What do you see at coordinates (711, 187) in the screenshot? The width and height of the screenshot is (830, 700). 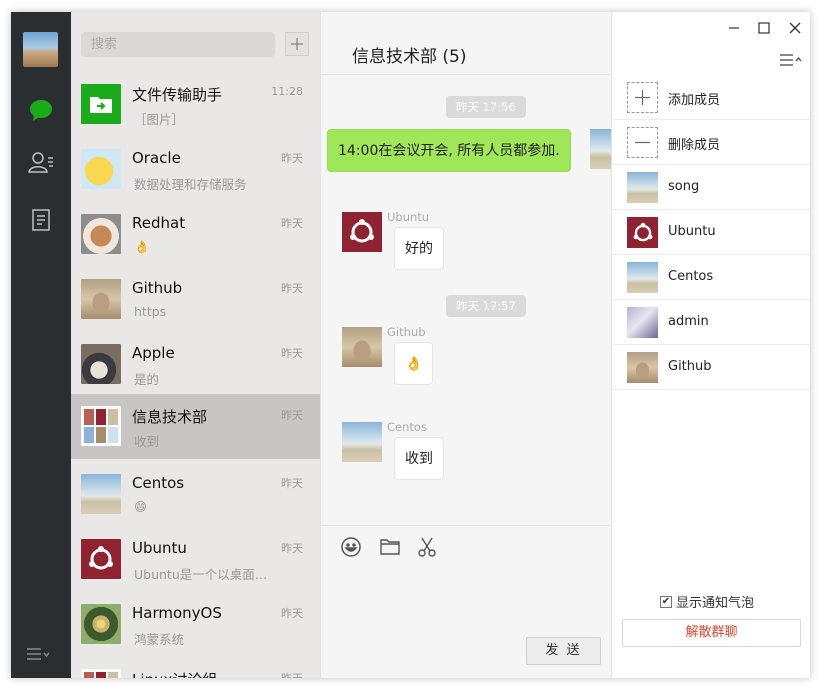 I see `member-item: song` at bounding box center [711, 187].